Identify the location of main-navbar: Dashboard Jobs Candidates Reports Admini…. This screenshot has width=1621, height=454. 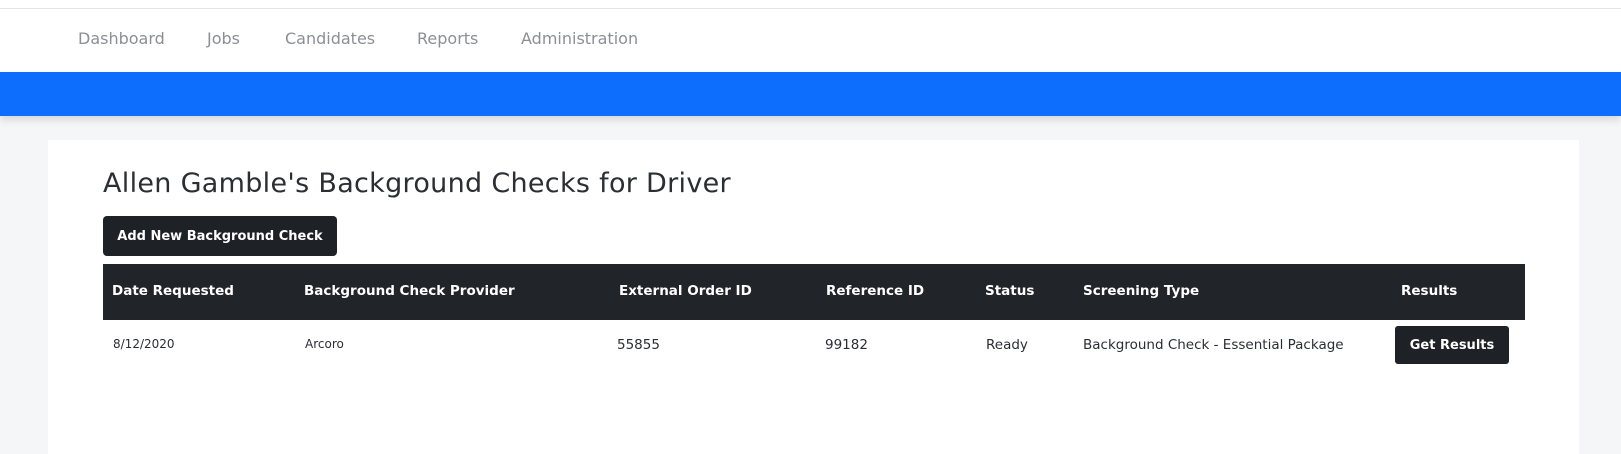
(810, 40).